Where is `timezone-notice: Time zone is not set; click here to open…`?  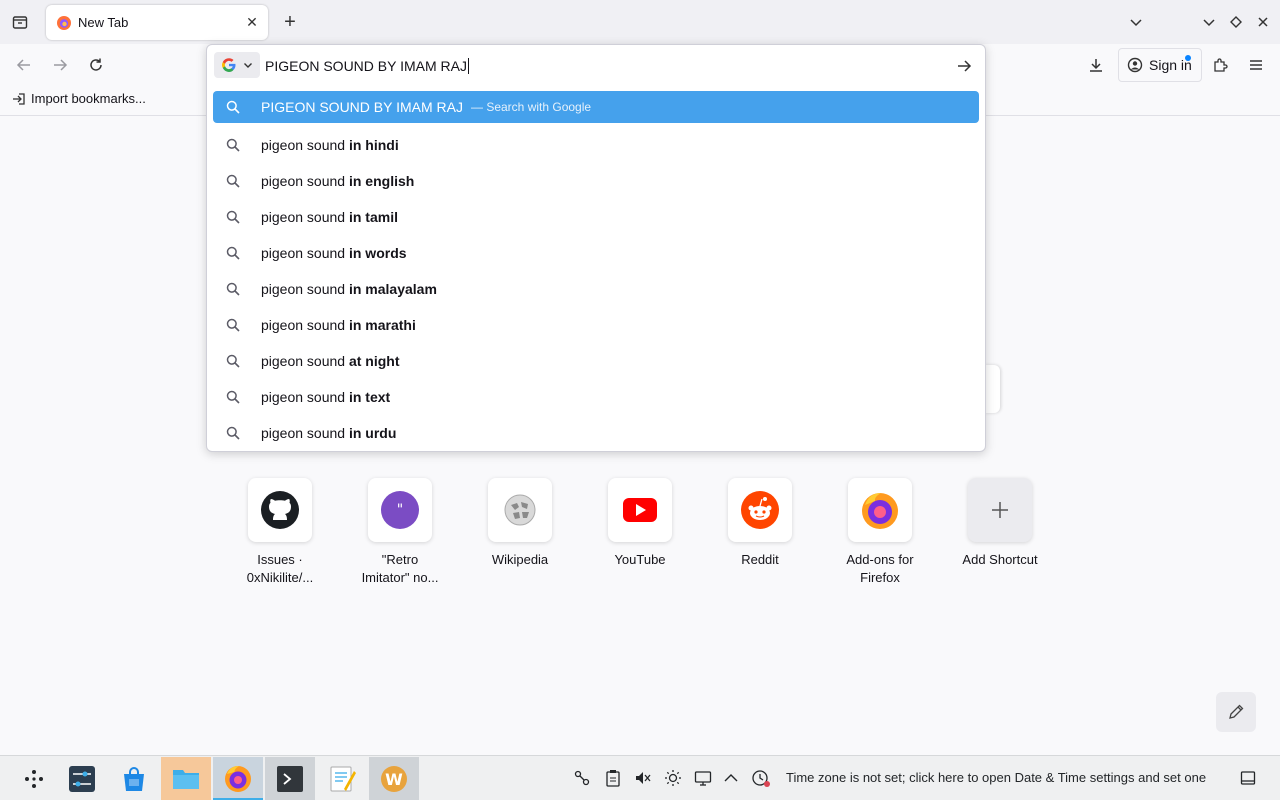
timezone-notice: Time zone is not set; click here to open… is located at coordinates (996, 777).